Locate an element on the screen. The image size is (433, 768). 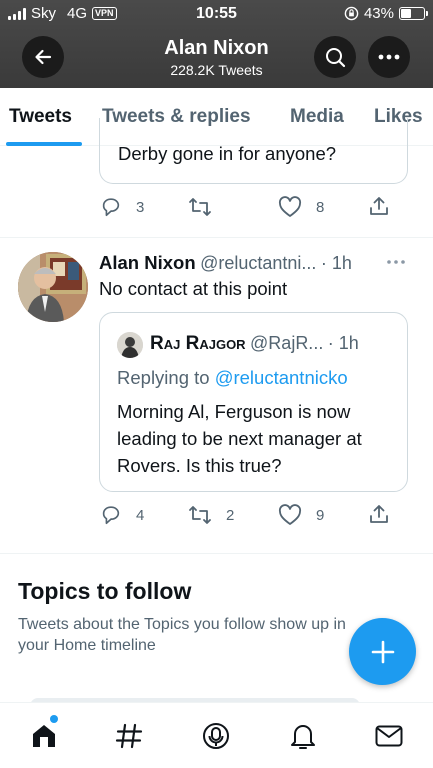
tweet-divider is located at coordinates (216, 237).